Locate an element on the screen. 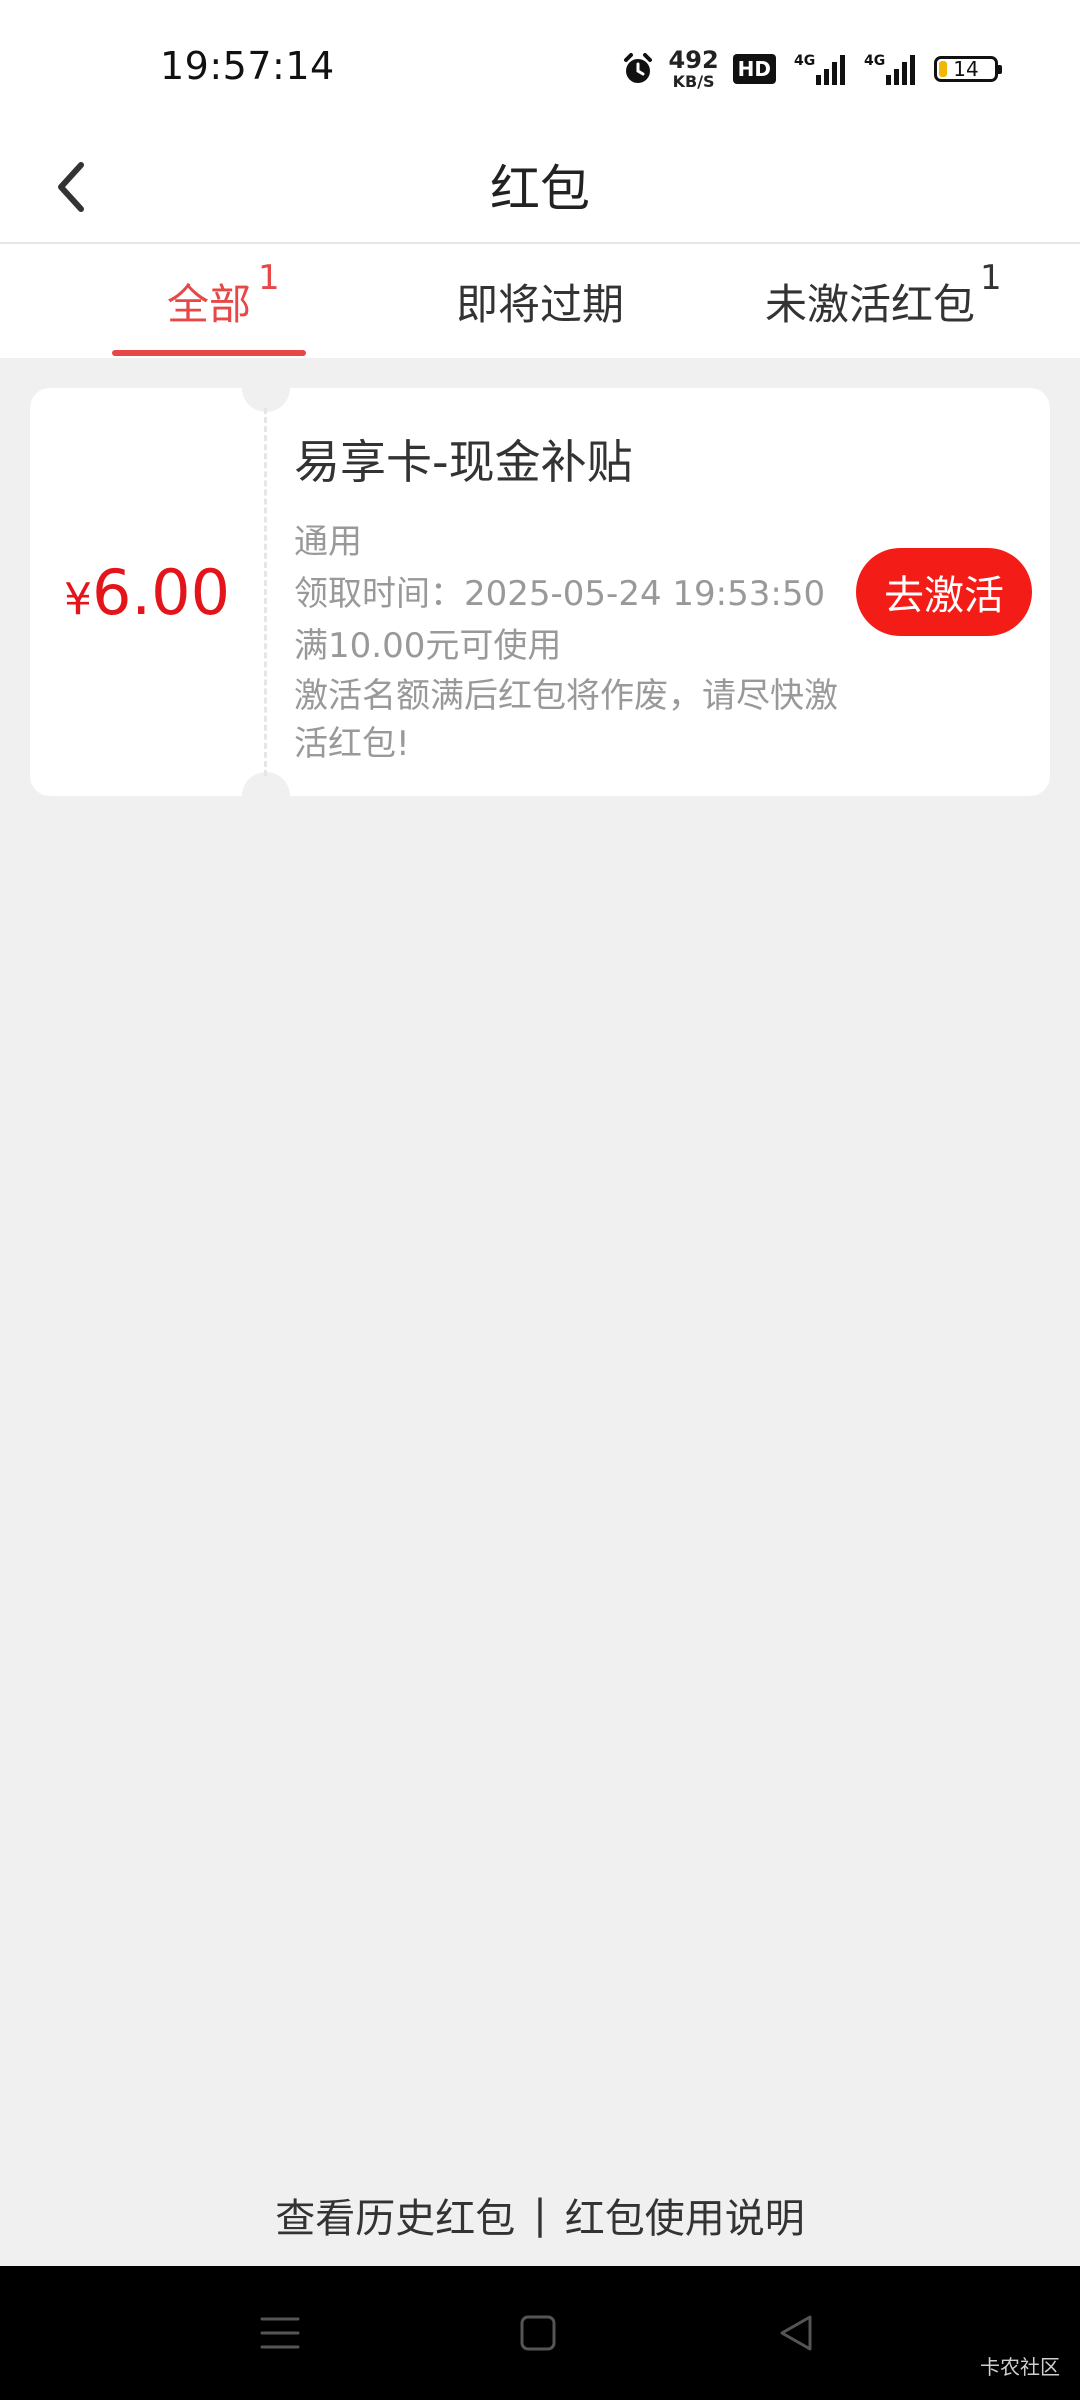 This screenshot has width=1080, height=2400. ticket-notch-bottom is located at coordinates (266, 796).